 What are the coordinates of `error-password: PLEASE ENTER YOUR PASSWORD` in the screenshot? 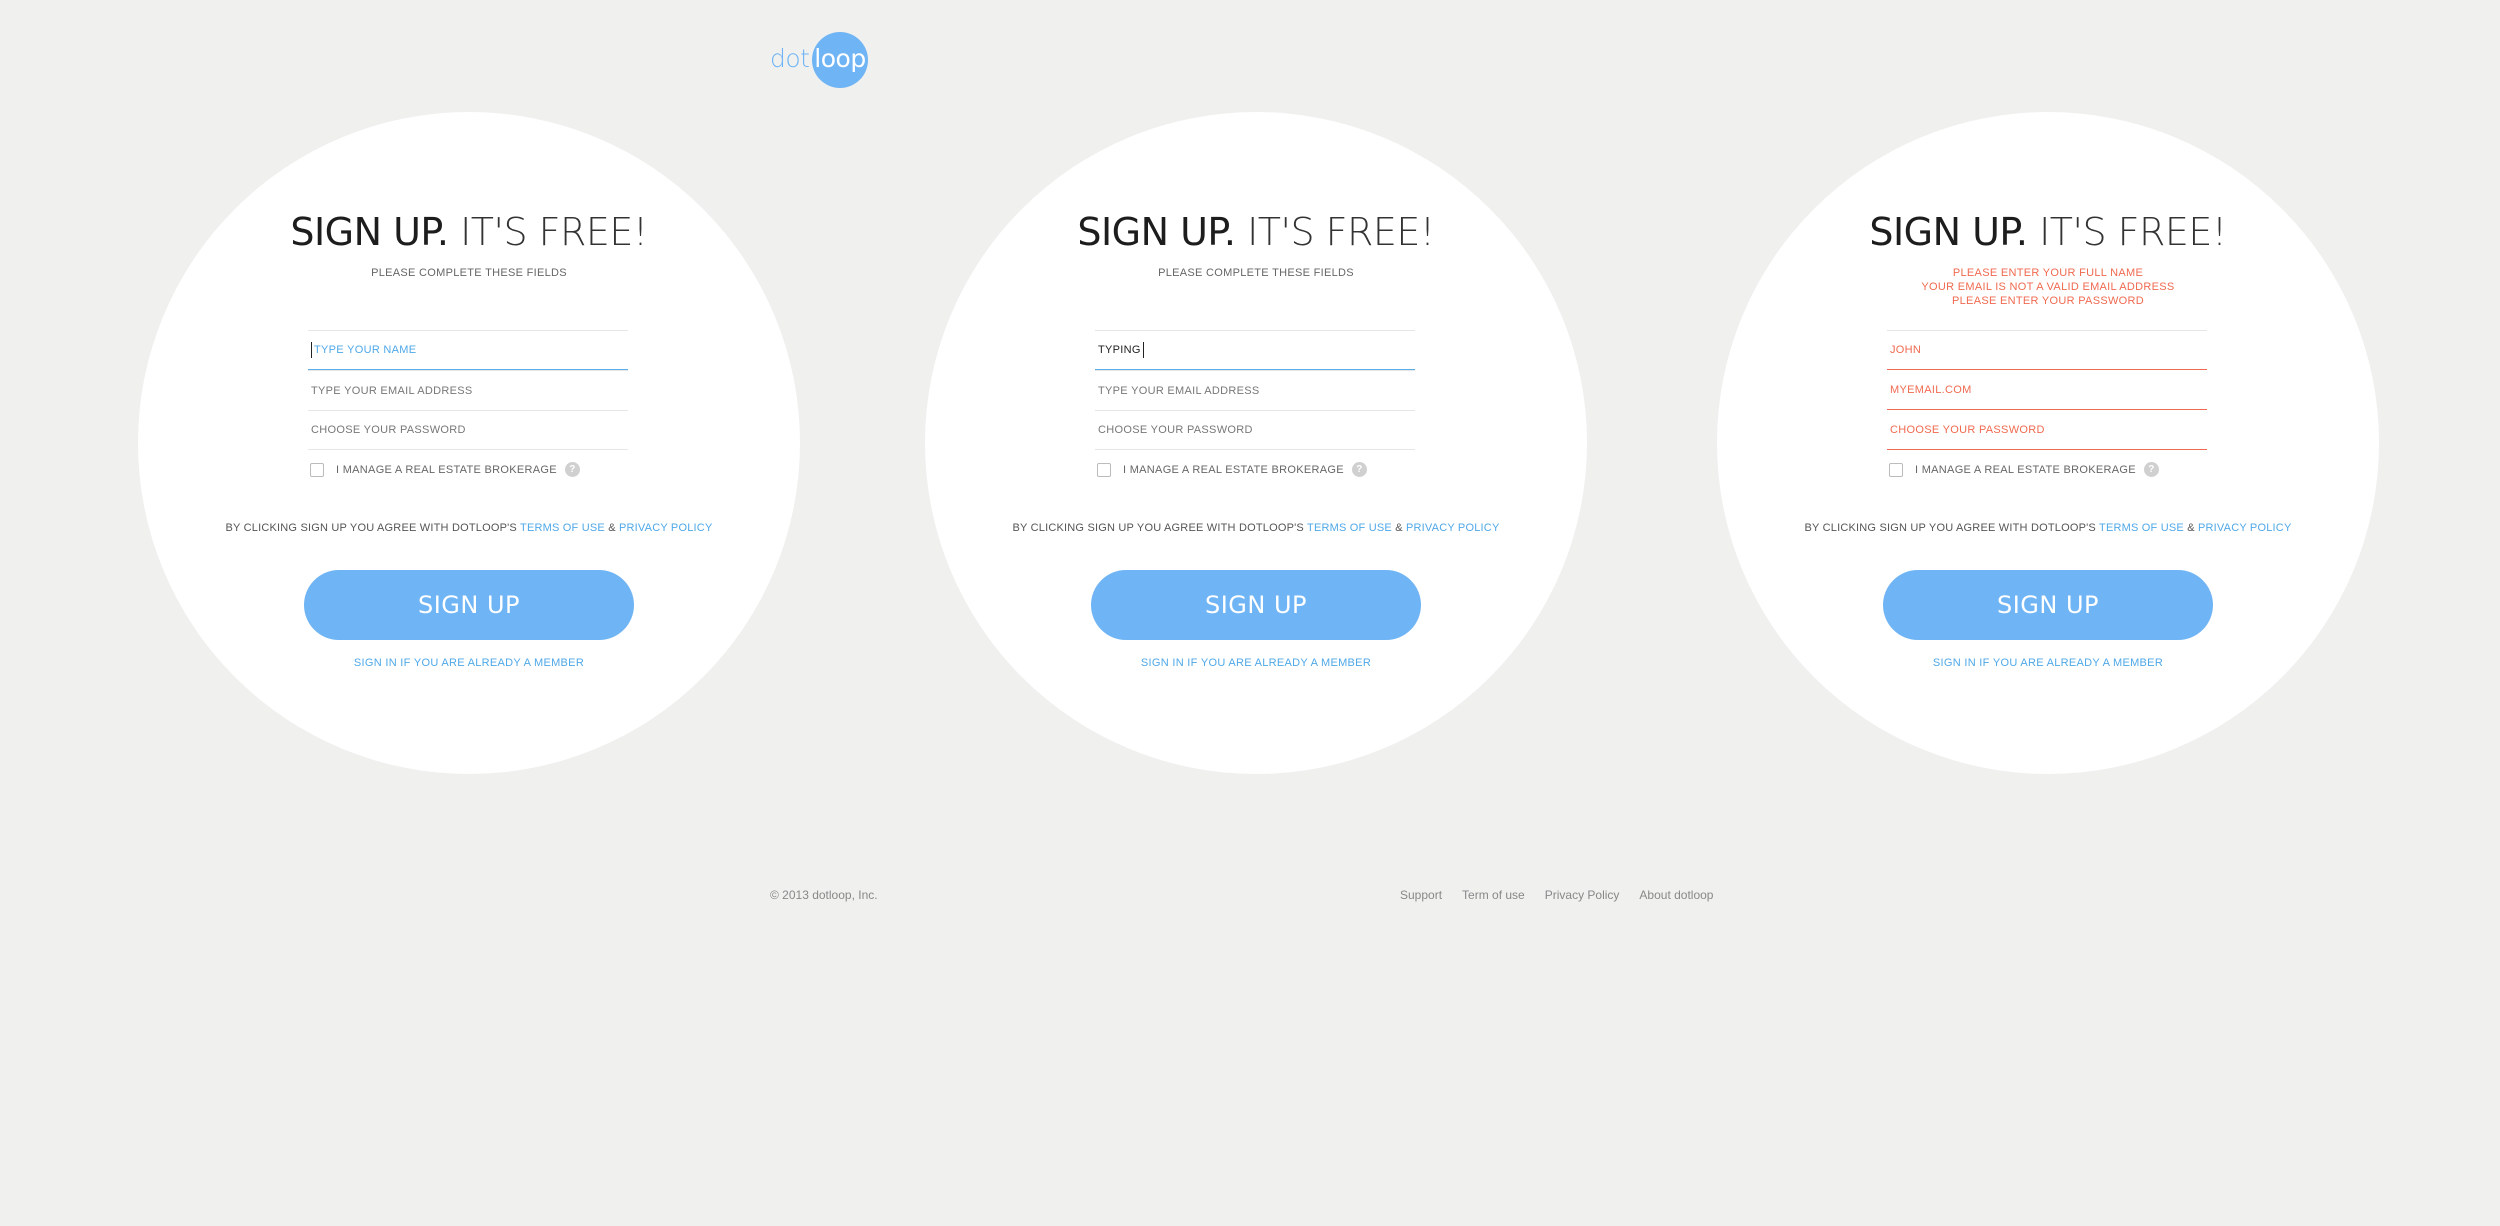 It's located at (2048, 301).